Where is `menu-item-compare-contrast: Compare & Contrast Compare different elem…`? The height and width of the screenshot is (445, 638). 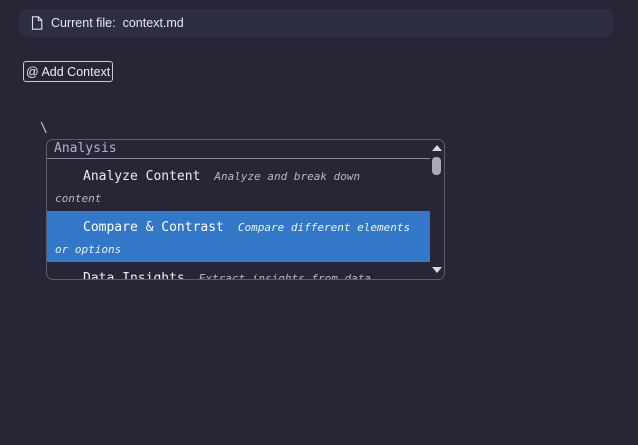
menu-item-compare-contrast: Compare & Contrast Compare different elem… is located at coordinates (238, 236).